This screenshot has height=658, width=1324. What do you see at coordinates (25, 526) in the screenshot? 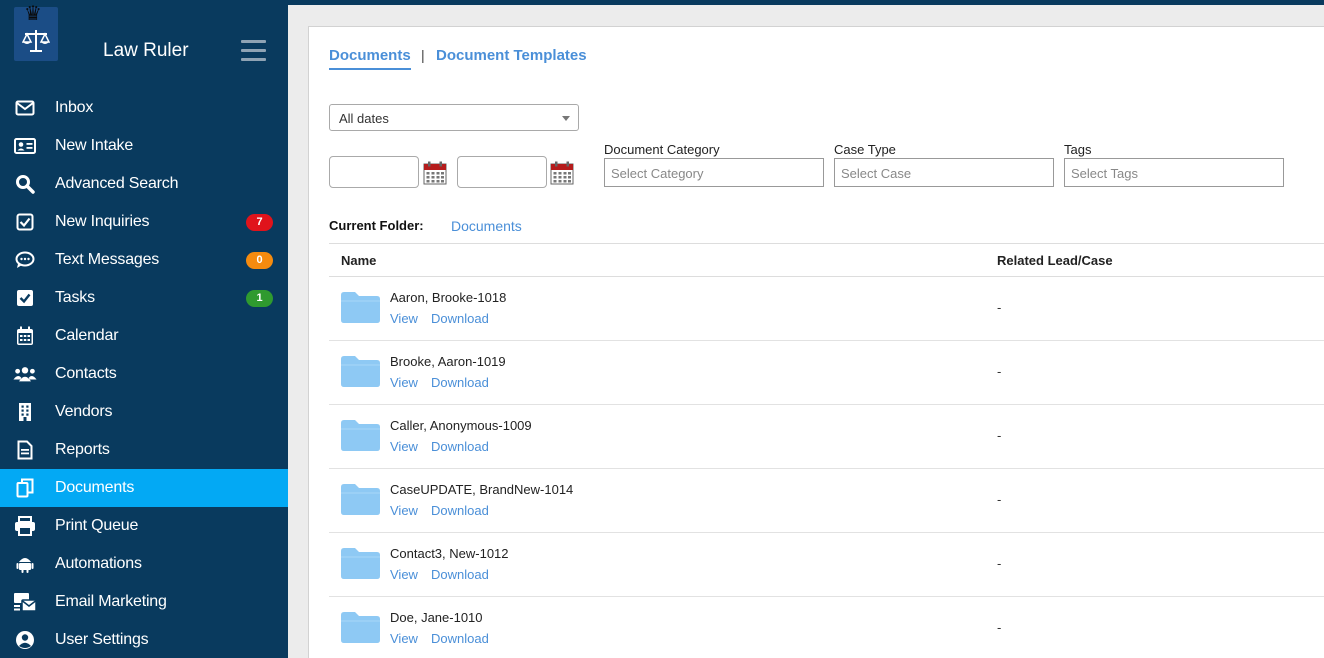
I see `printer-icon` at bounding box center [25, 526].